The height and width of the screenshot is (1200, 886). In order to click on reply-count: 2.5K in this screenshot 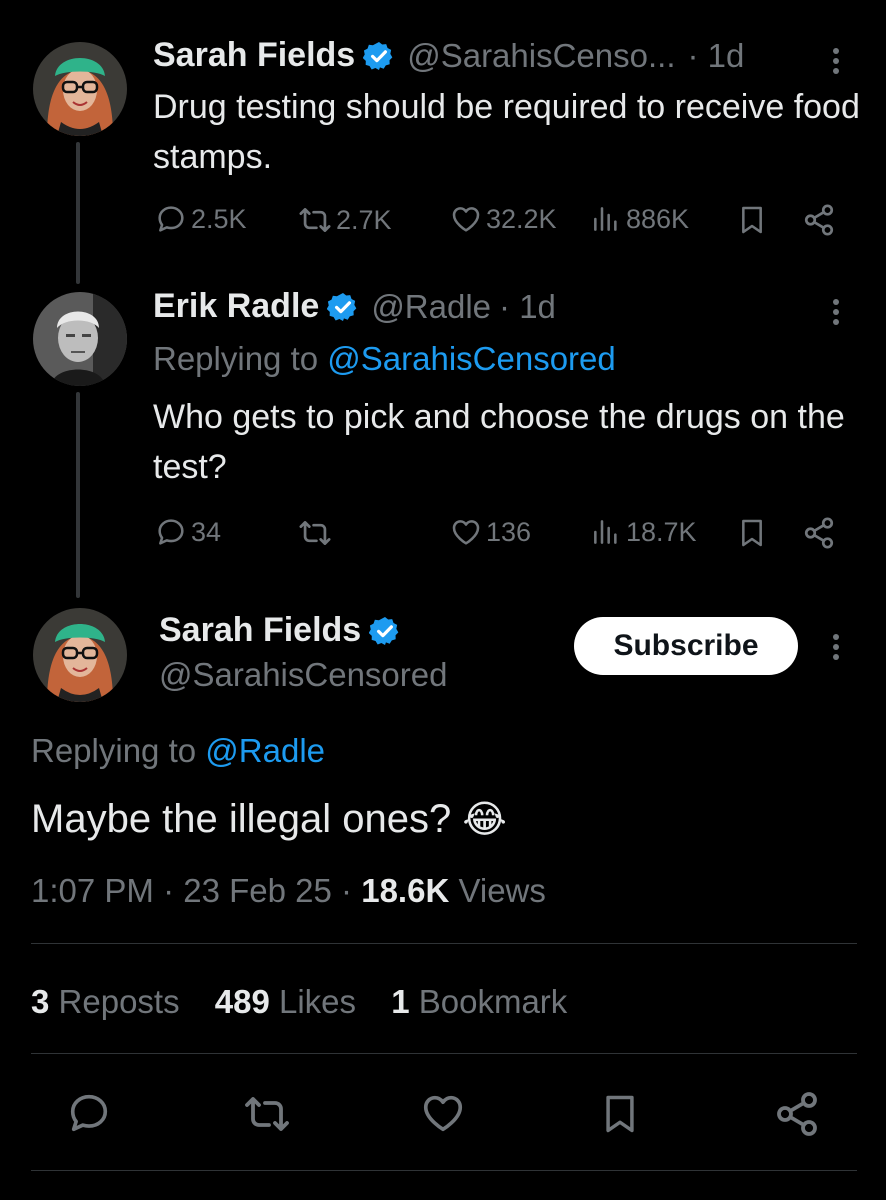, I will do `click(219, 218)`.